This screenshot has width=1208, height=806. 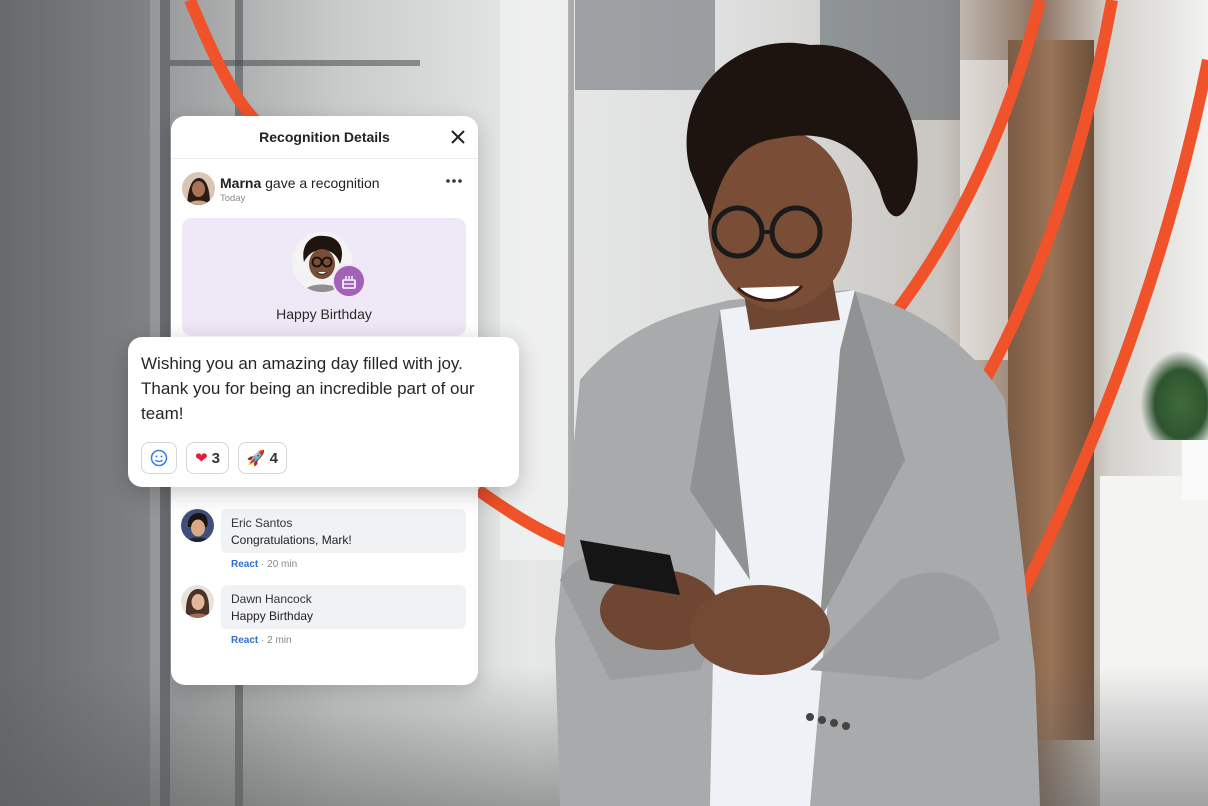 I want to click on card-title: Recognition Details, so click(x=324, y=137).